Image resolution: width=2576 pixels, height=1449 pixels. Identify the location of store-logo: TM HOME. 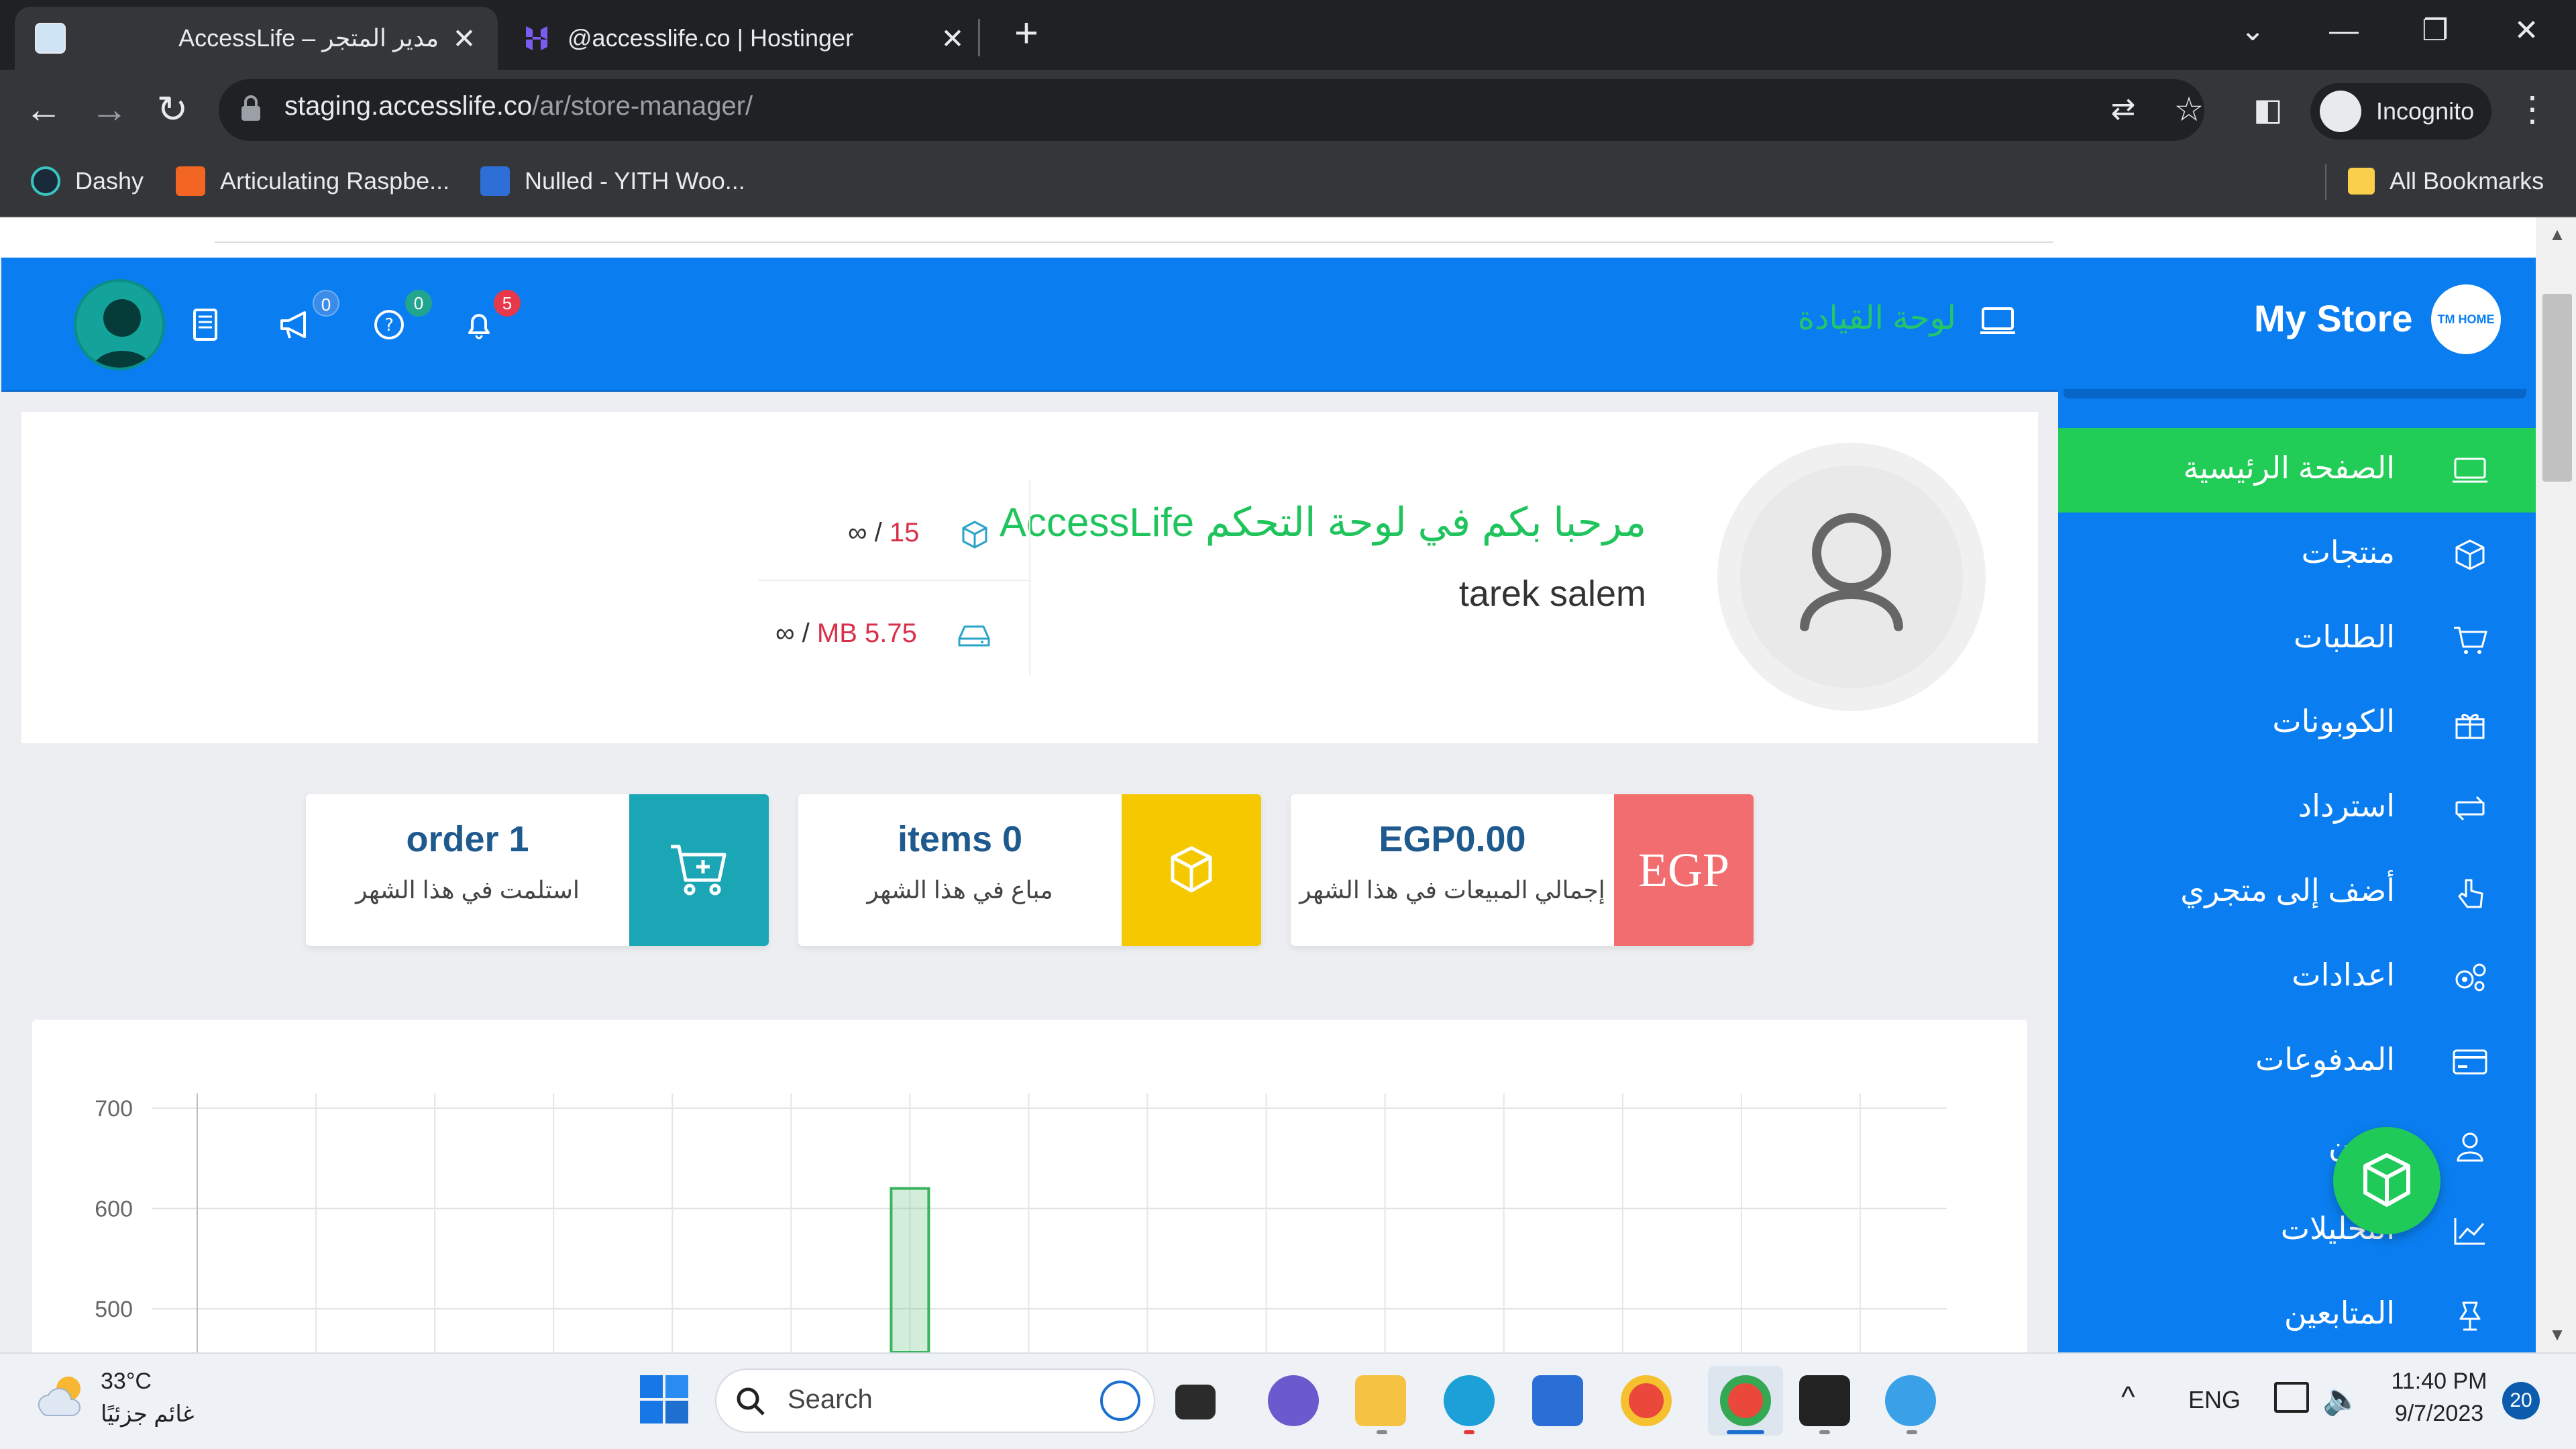
(2466, 319).